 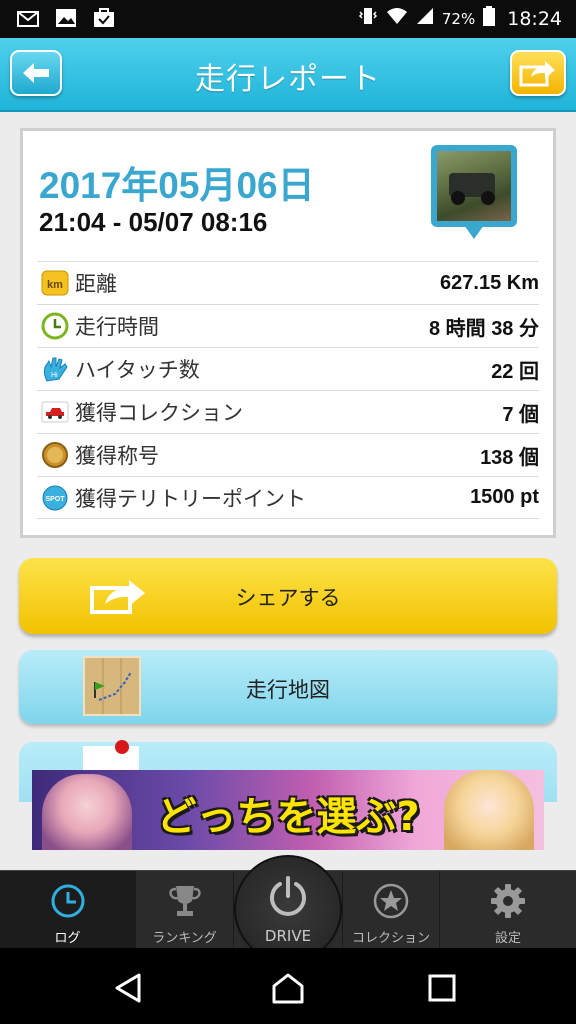 I want to click on tab-label: ランキング, so click(x=184, y=938).